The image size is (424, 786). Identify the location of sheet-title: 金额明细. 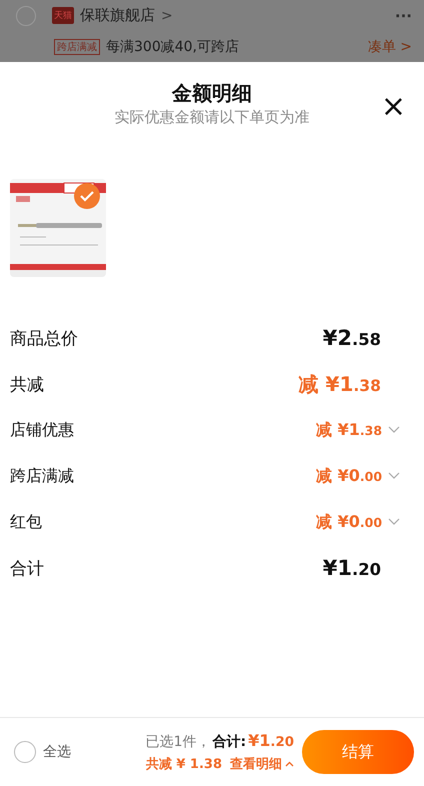
(212, 93).